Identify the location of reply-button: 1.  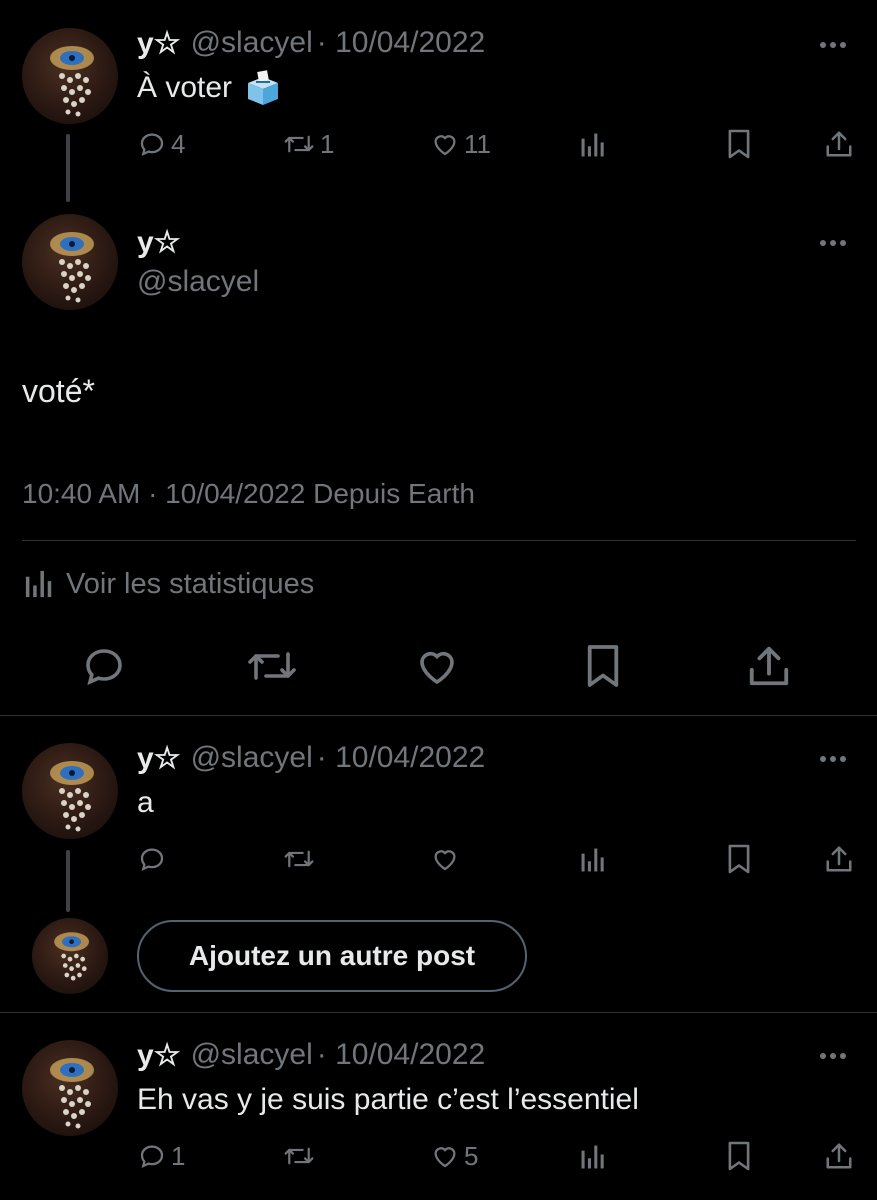
(161, 1156).